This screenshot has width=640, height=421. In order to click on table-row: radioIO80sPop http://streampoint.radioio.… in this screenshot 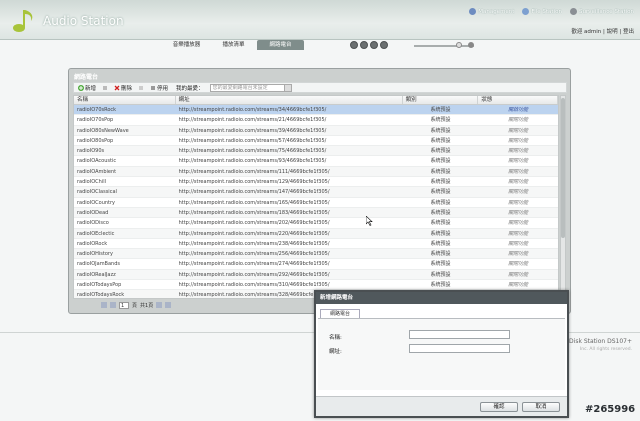, I will do `click(316, 141)`.